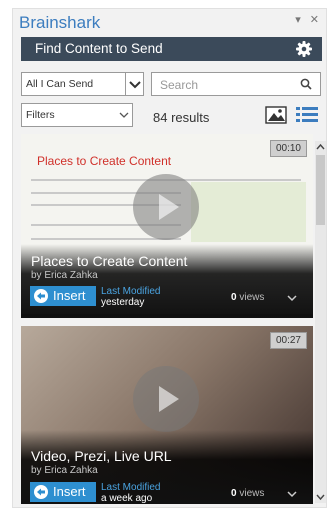 Image resolution: width=333 pixels, height=512 pixels. I want to click on image-view-icon, so click(276, 115).